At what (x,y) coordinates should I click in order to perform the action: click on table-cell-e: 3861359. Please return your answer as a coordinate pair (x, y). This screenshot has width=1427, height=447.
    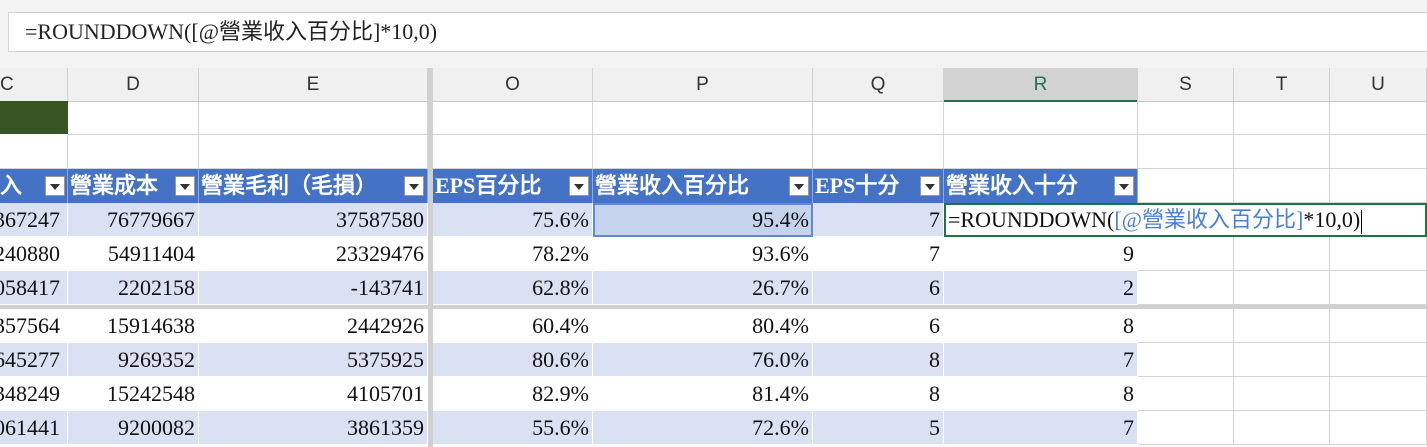
    Looking at the image, I should click on (313, 428).